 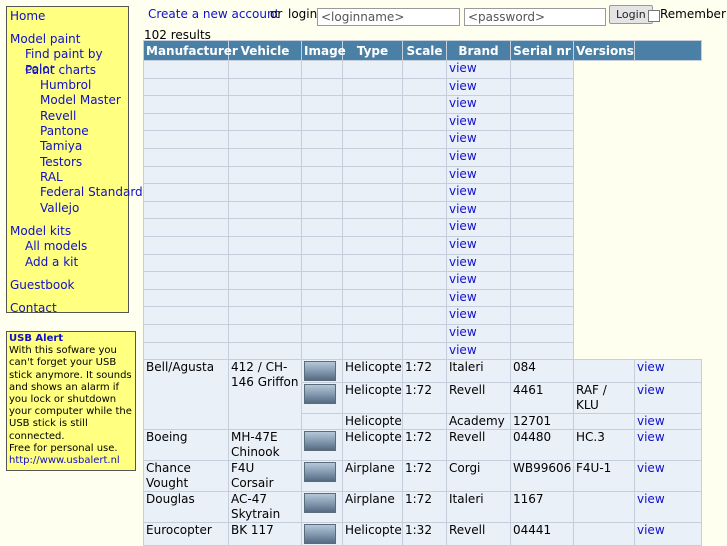 I want to click on password-input, so click(x=535, y=17).